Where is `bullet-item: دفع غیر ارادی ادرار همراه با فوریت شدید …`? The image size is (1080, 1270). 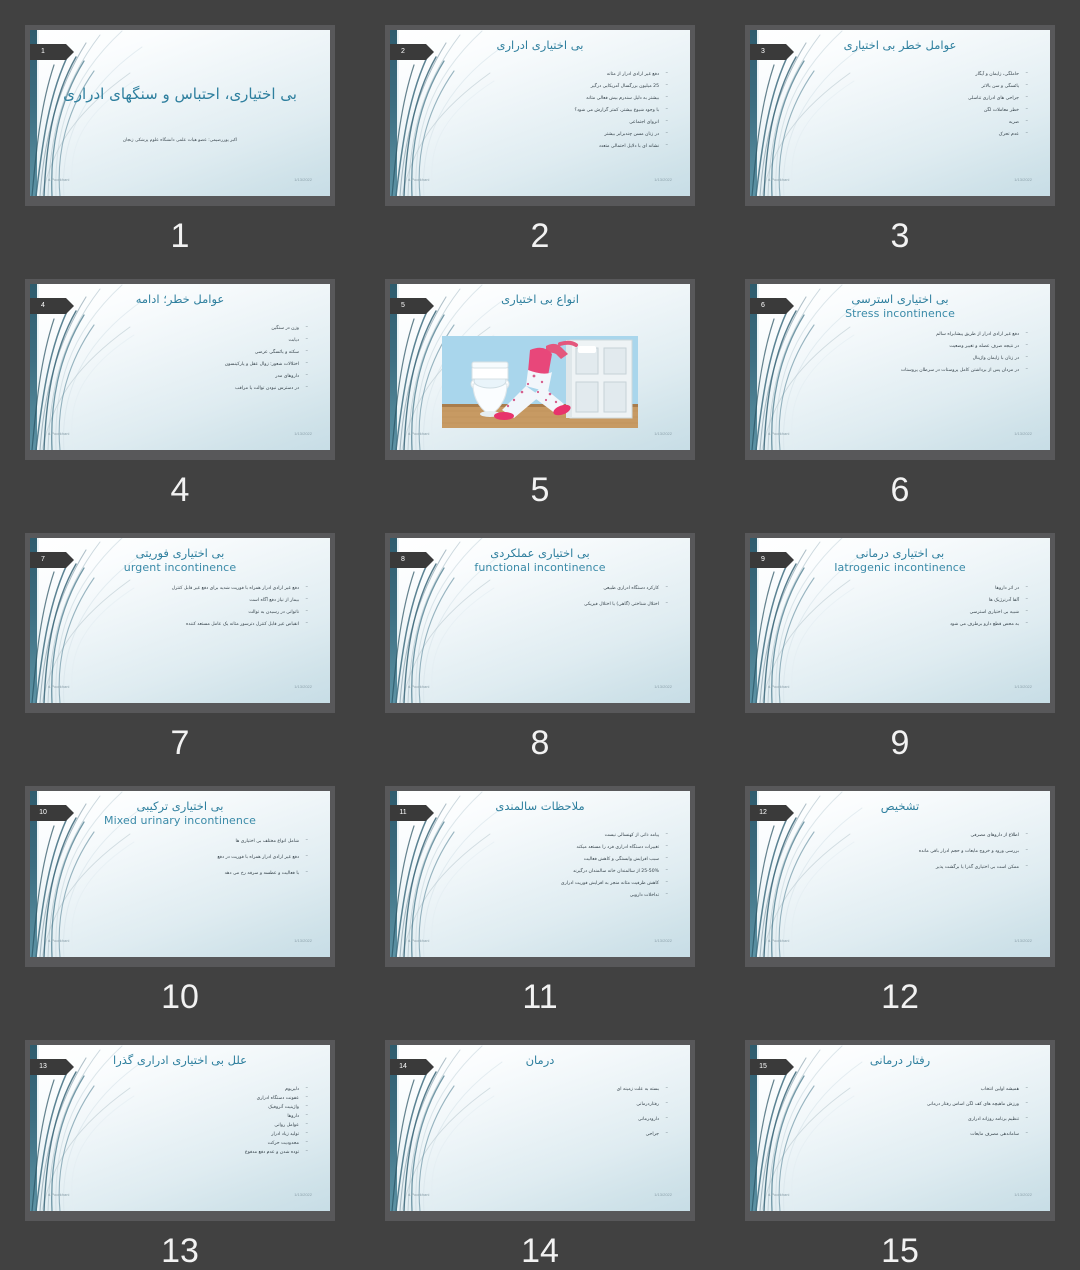 bullet-item: دفع غیر ارادی ادرار همراه با فوریت شدید … is located at coordinates (184, 588).